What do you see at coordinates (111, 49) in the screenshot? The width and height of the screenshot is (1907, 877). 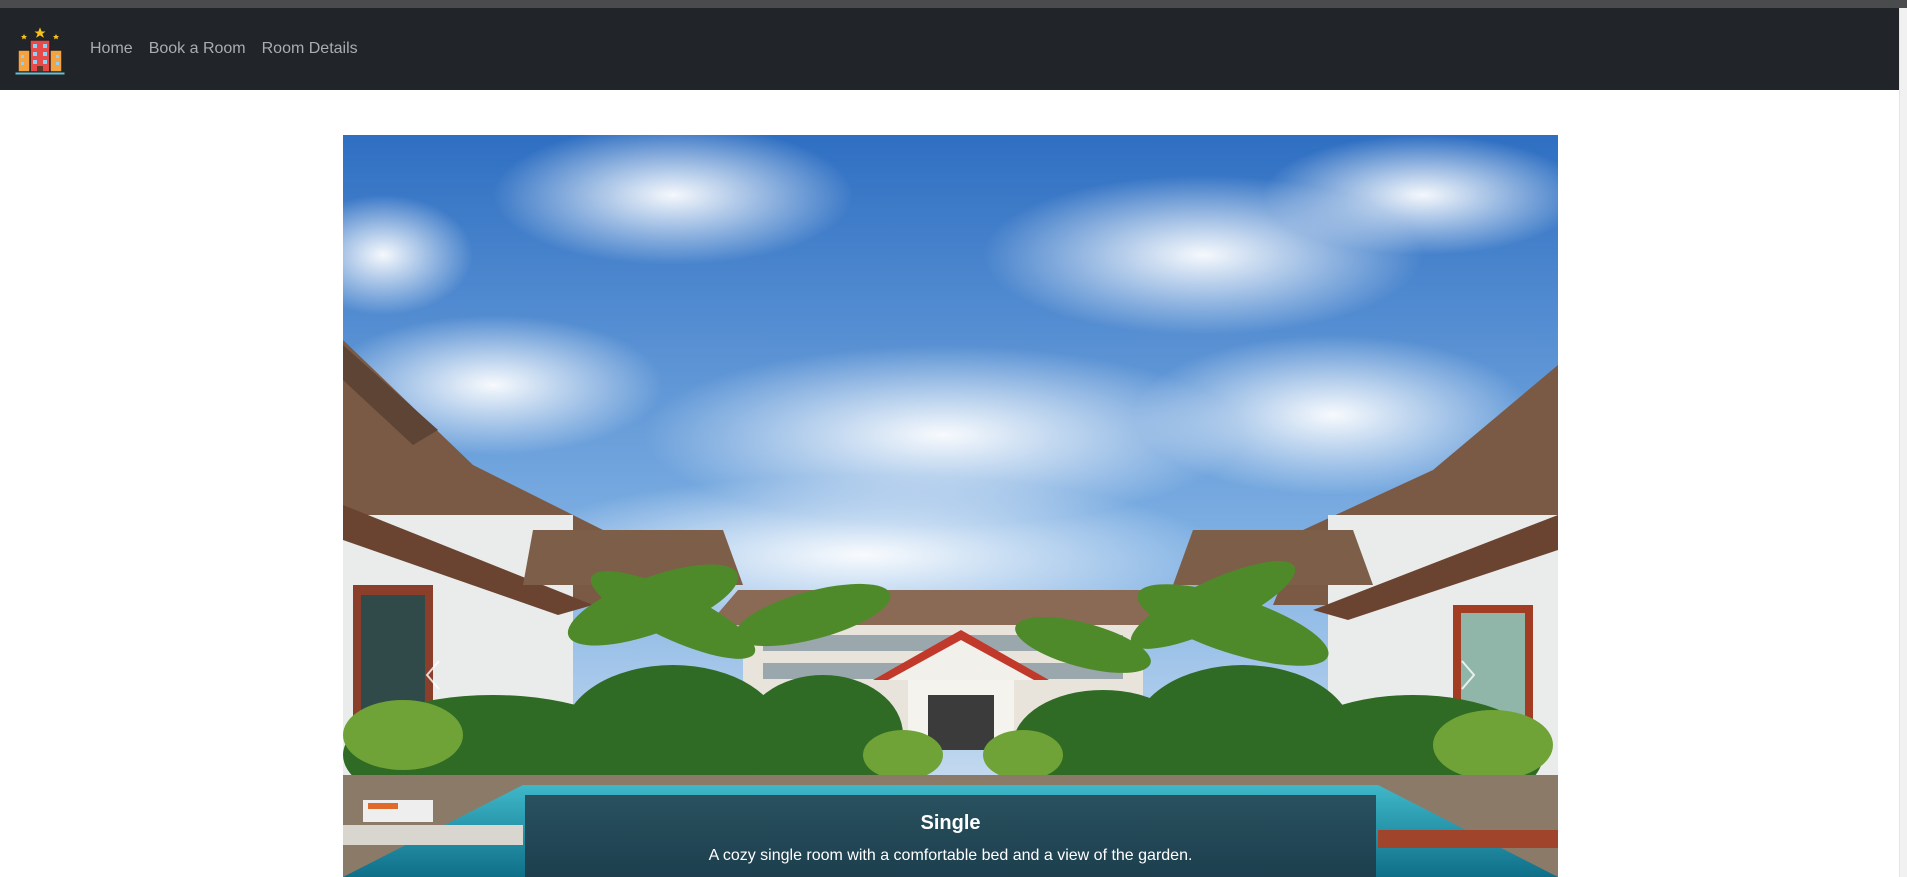 I see `nav-link-home: Home` at bounding box center [111, 49].